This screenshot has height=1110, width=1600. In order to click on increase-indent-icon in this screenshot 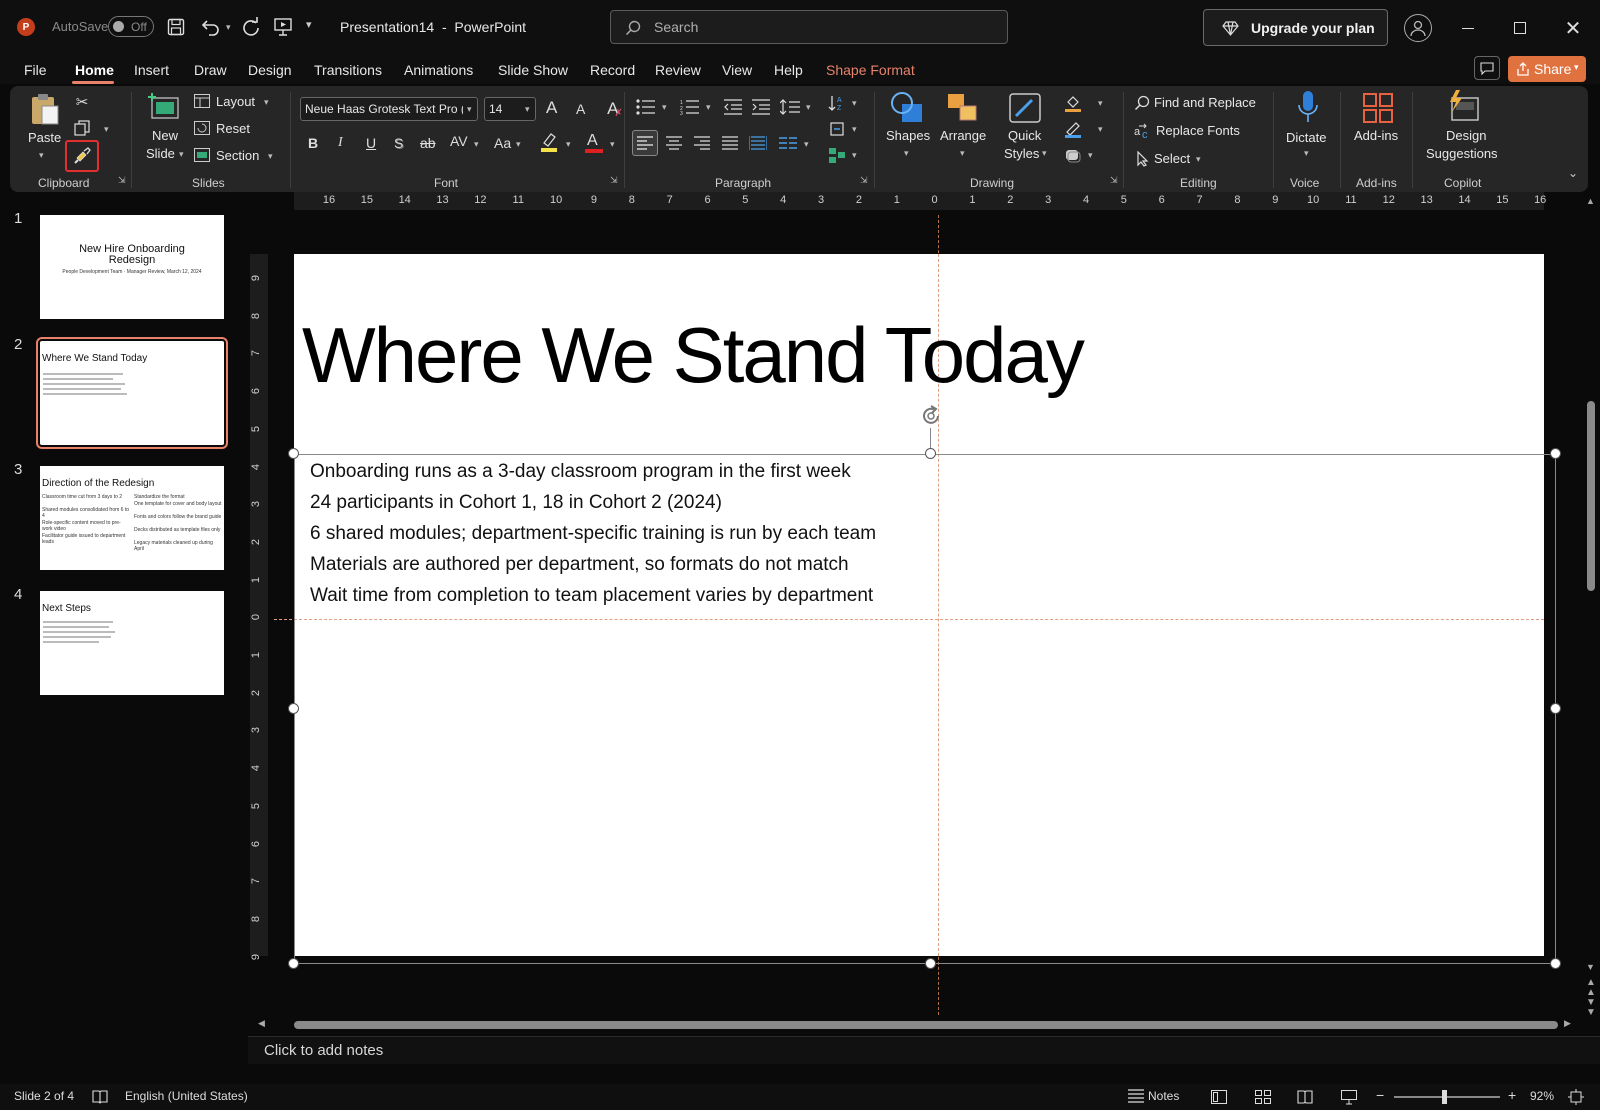, I will do `click(761, 107)`.